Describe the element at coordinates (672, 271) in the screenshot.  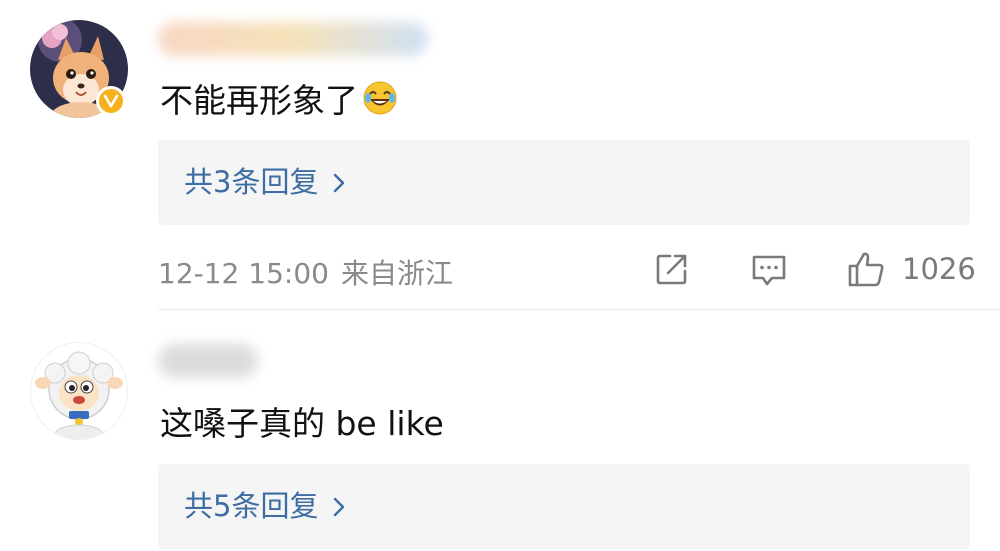
I see `share-icon` at that location.